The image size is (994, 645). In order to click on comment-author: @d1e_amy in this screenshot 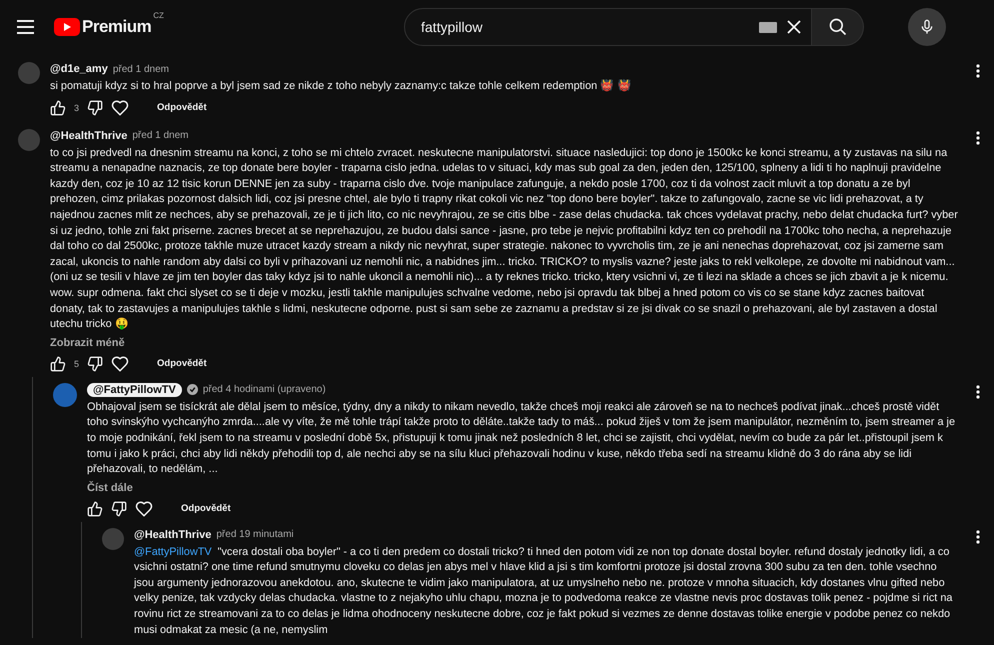, I will do `click(79, 69)`.